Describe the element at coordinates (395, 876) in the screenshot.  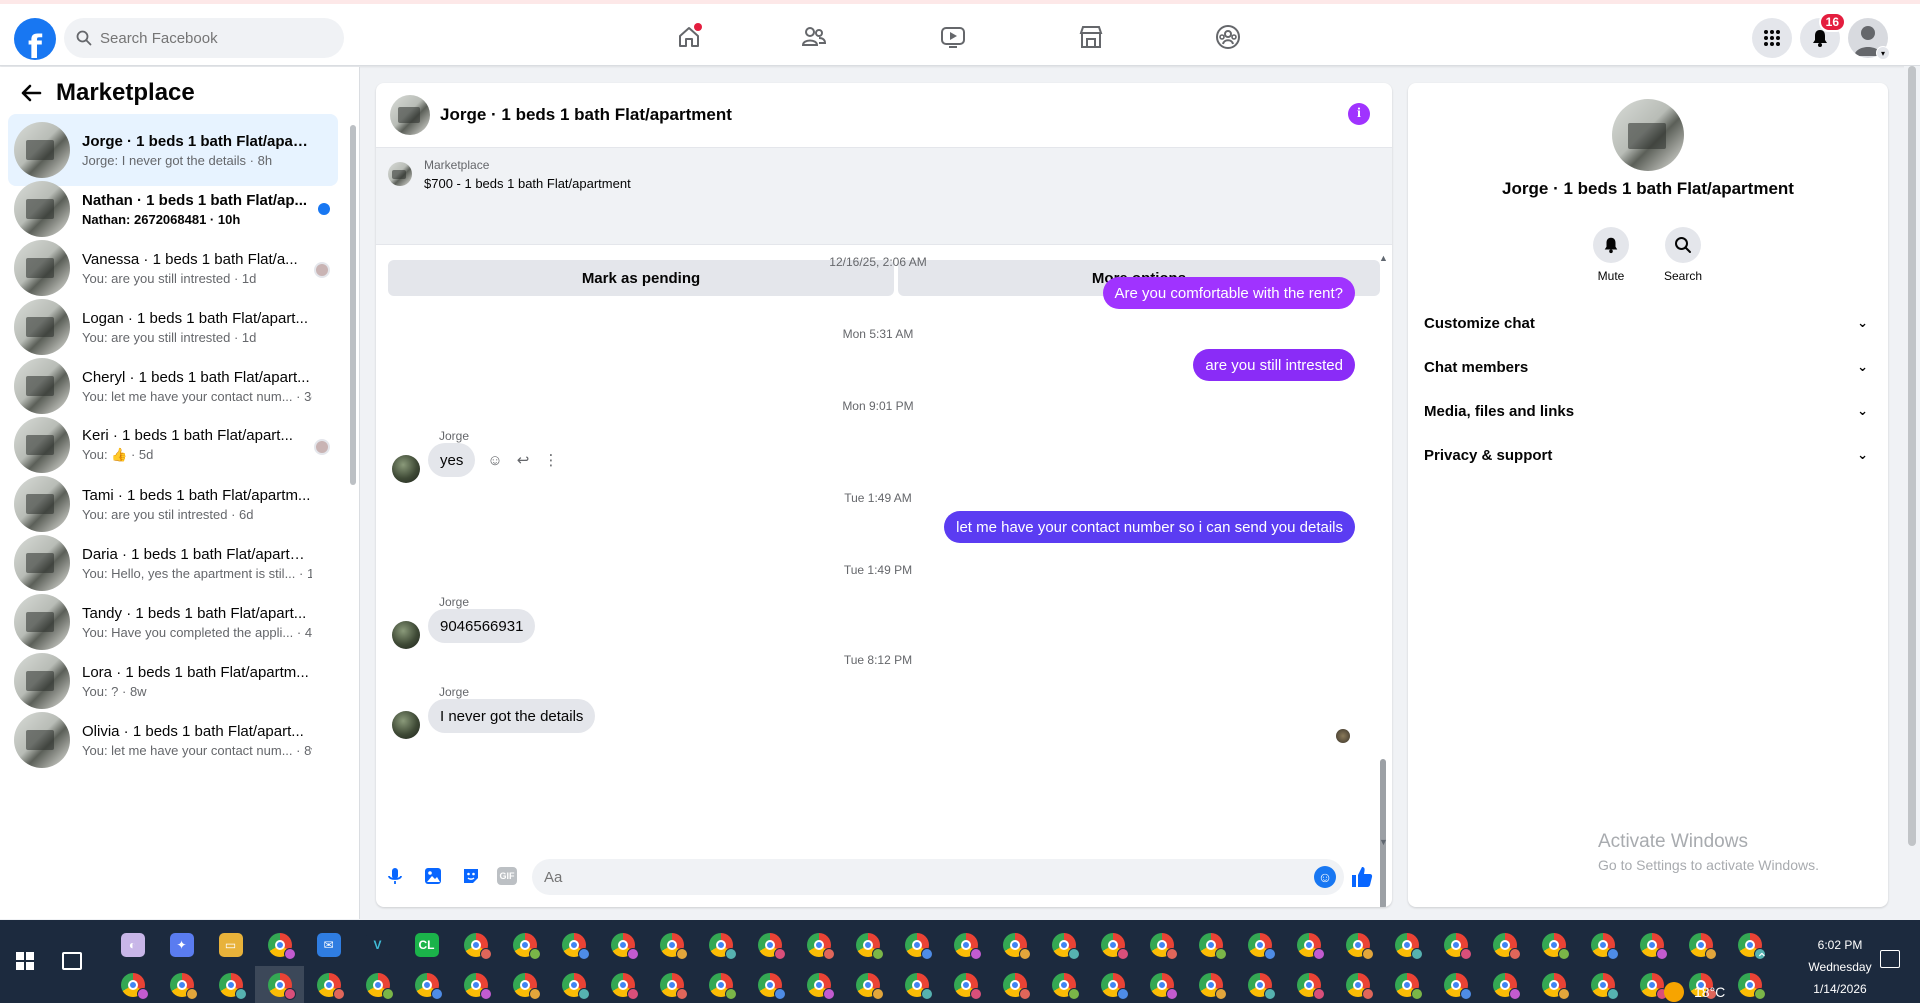
I see `voice-clip-button` at that location.